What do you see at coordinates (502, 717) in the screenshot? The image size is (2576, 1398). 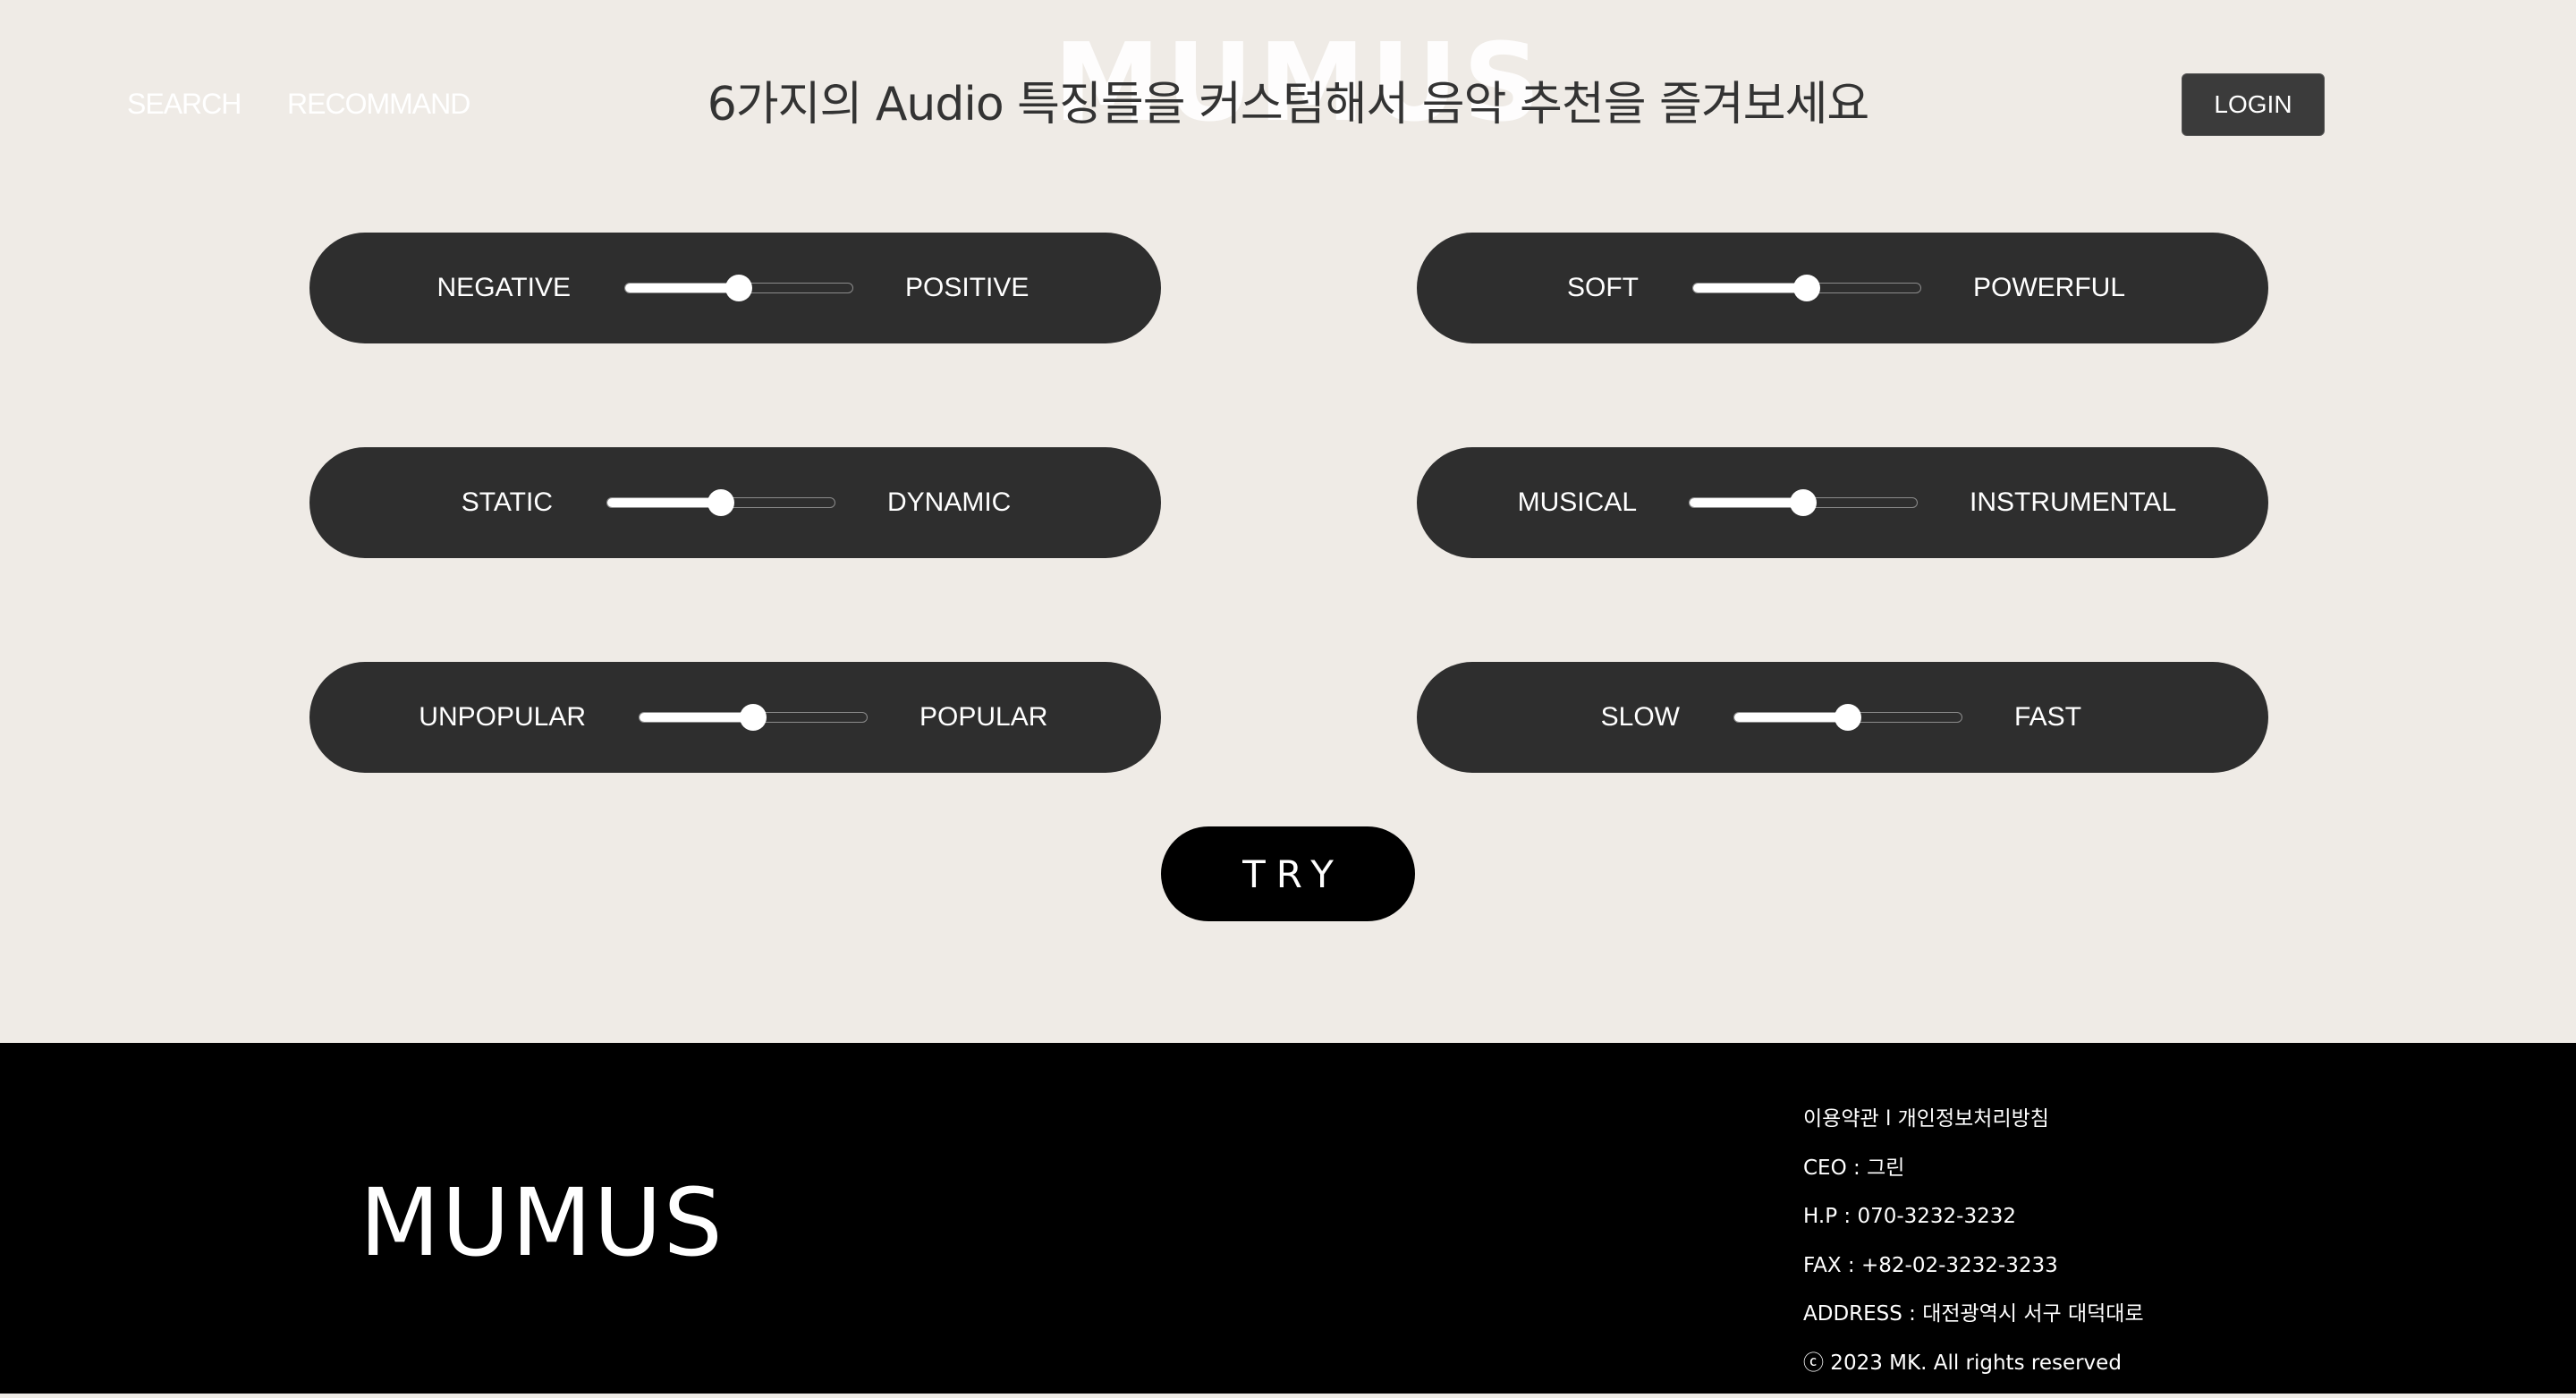 I see `slider-left-label: UNPOPULAR` at bounding box center [502, 717].